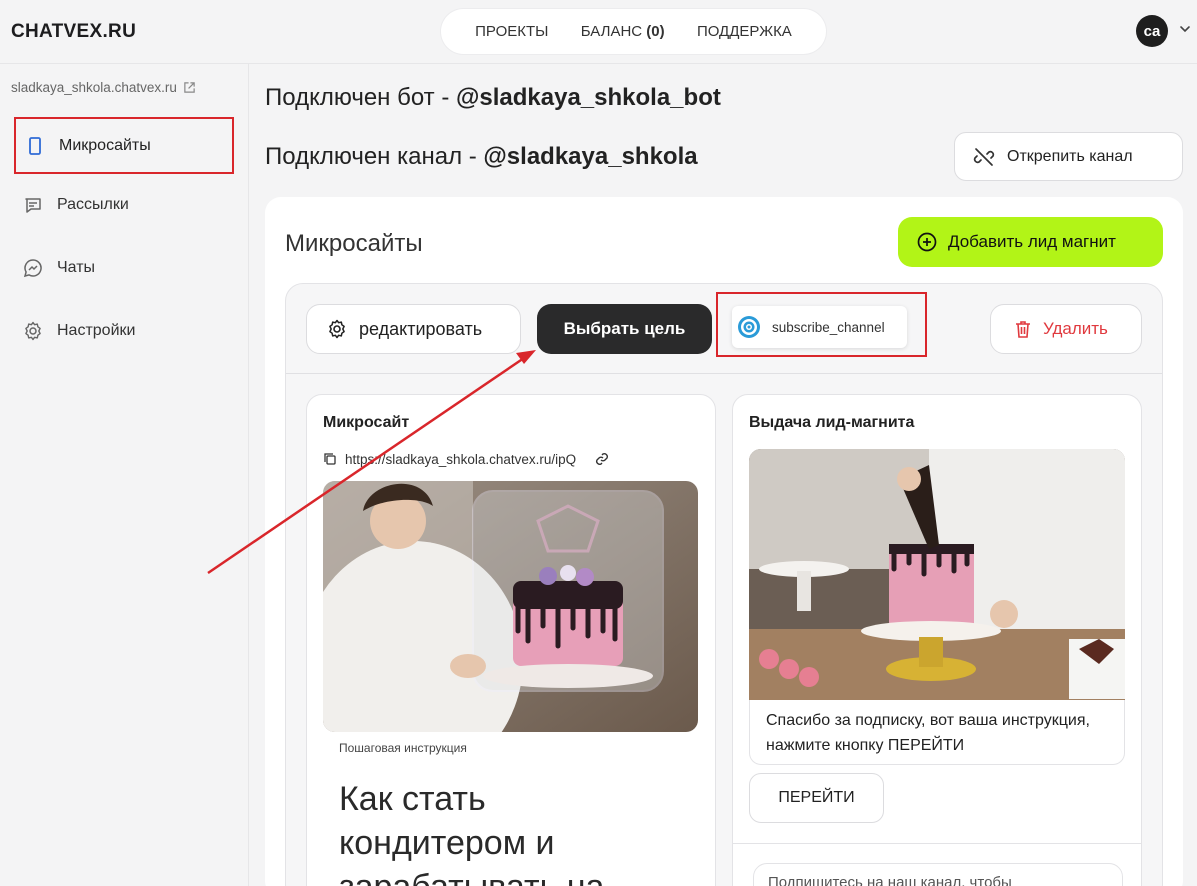 Image resolution: width=1197 pixels, height=886 pixels. I want to click on sidebar-item-microsites: Микросайты, so click(124, 145).